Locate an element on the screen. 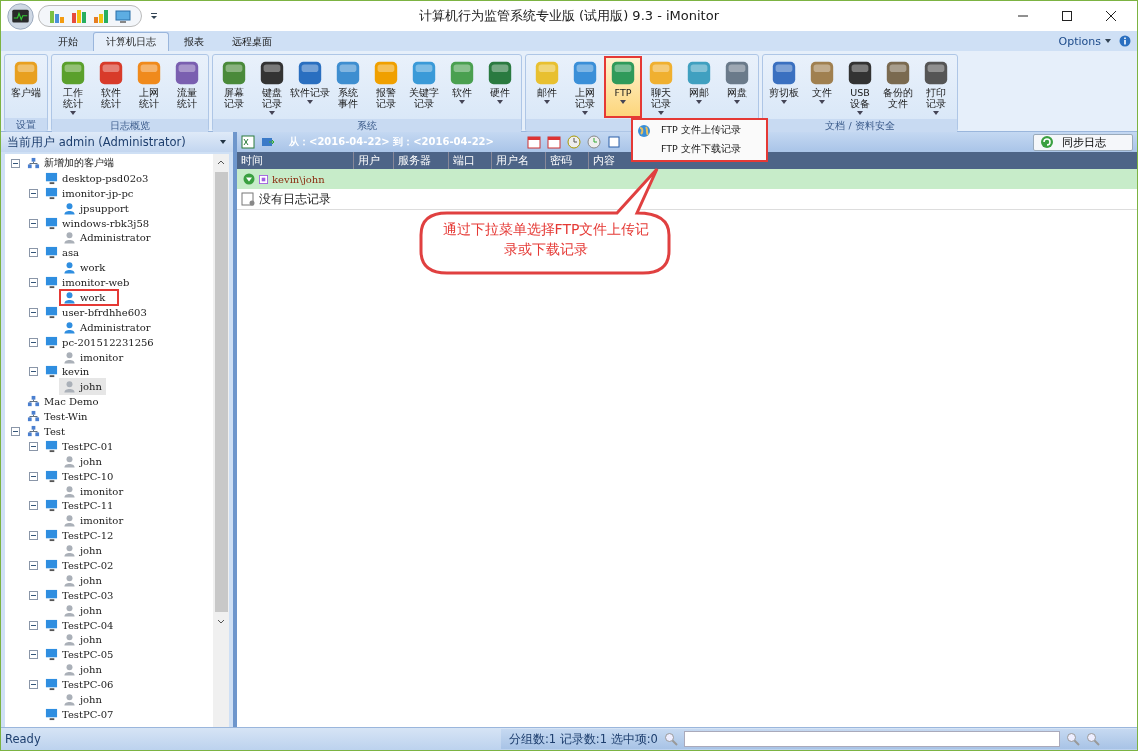 Image resolution: width=1138 pixels, height=751 pixels. tree-item: TestPC-07 is located at coordinates (79, 714).